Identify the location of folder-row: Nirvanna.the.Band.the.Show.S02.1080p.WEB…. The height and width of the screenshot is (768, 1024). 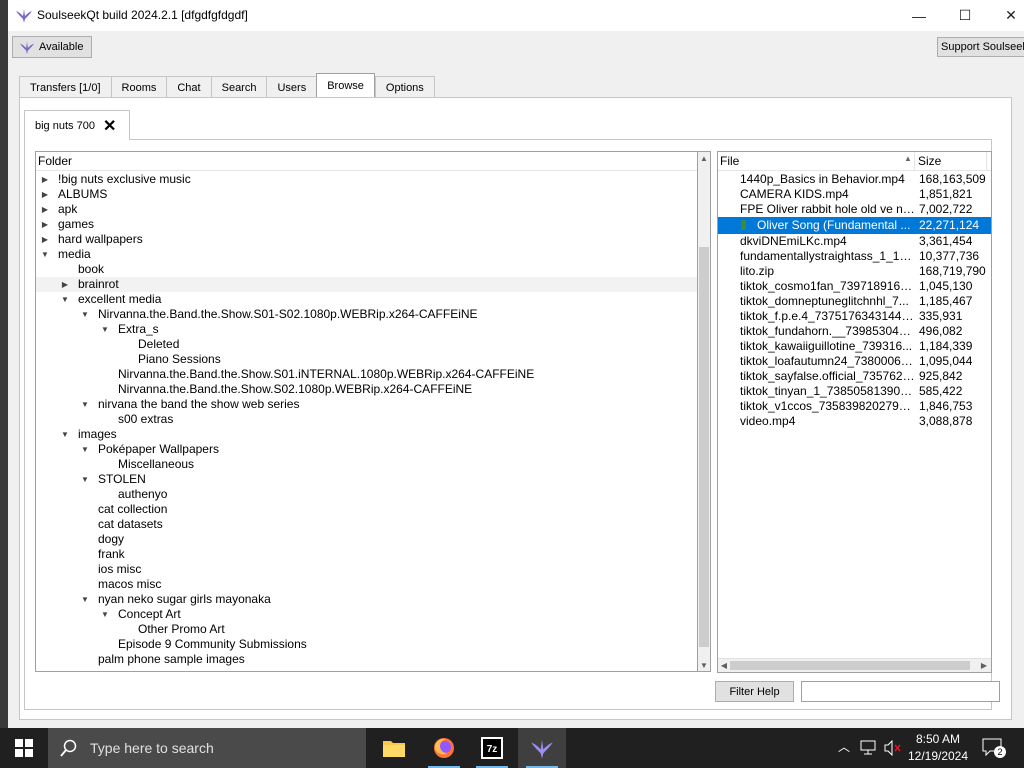
(366, 389).